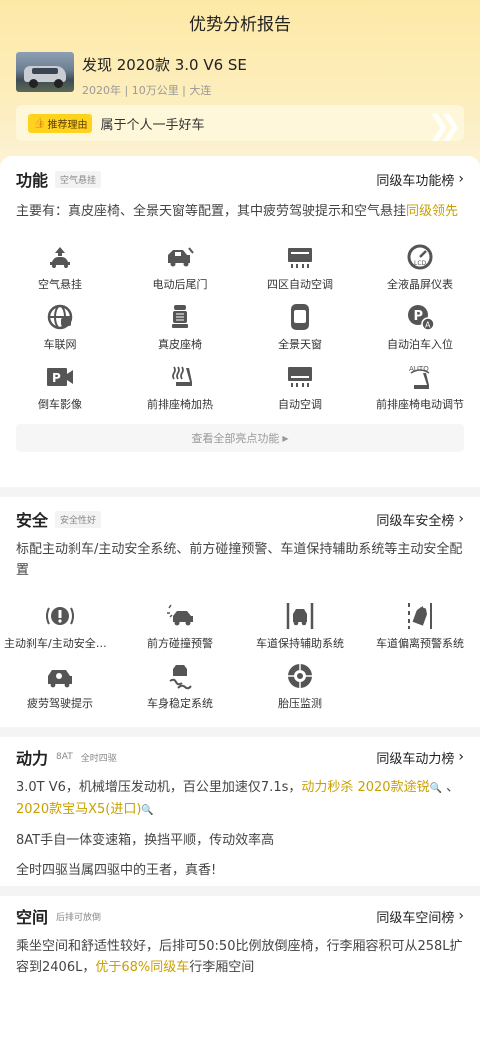 This screenshot has height=1038, width=480. I want to click on power-rank-link: 同级车动力榜 ›, so click(420, 757).